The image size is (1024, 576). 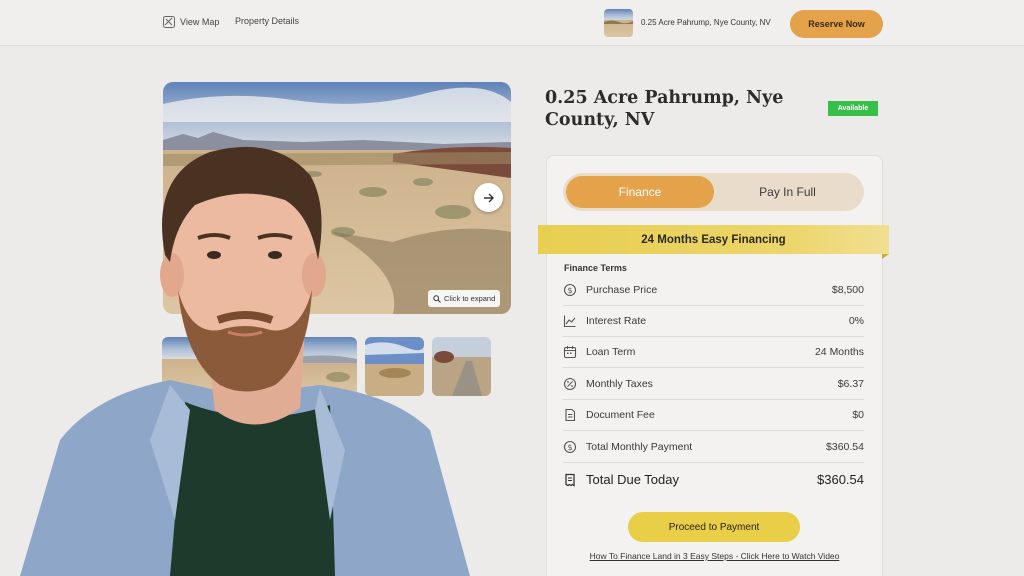 I want to click on click-to-expand-button: Click to expand, so click(x=464, y=298).